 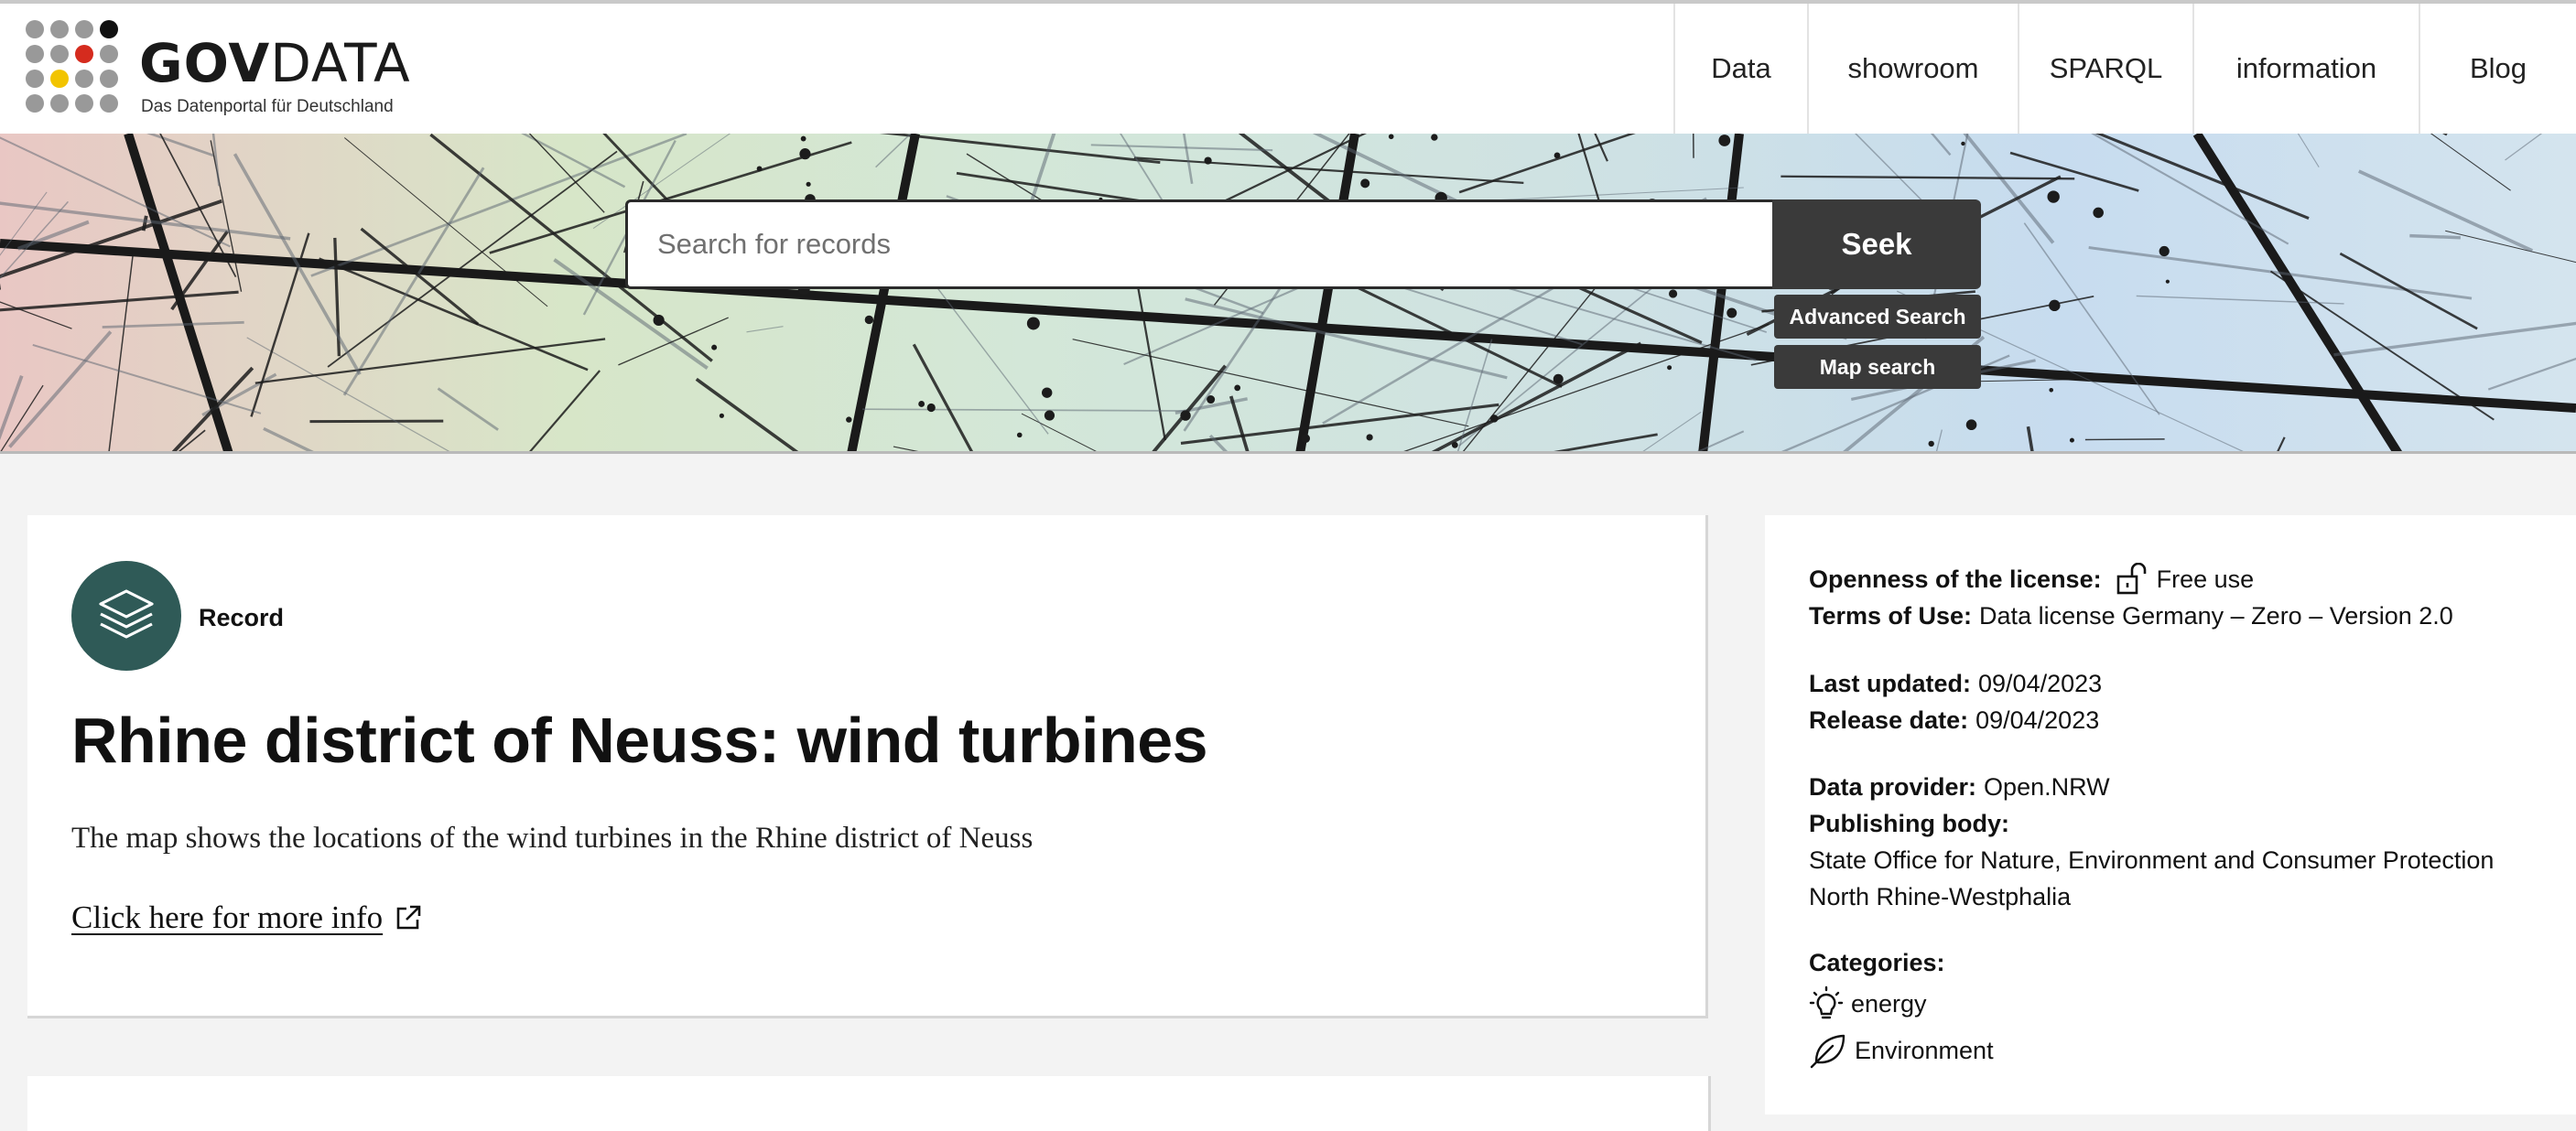 I want to click on search-input, so click(x=1200, y=244).